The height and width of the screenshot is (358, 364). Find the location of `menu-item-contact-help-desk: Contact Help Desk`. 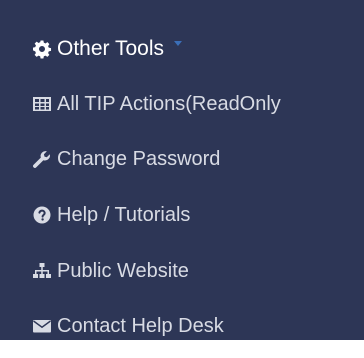

menu-item-contact-help-desk: Contact Help Desk is located at coordinates (128, 326).